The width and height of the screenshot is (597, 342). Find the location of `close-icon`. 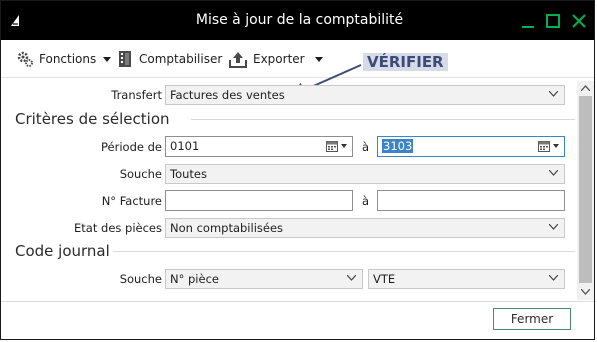

close-icon is located at coordinates (579, 21).